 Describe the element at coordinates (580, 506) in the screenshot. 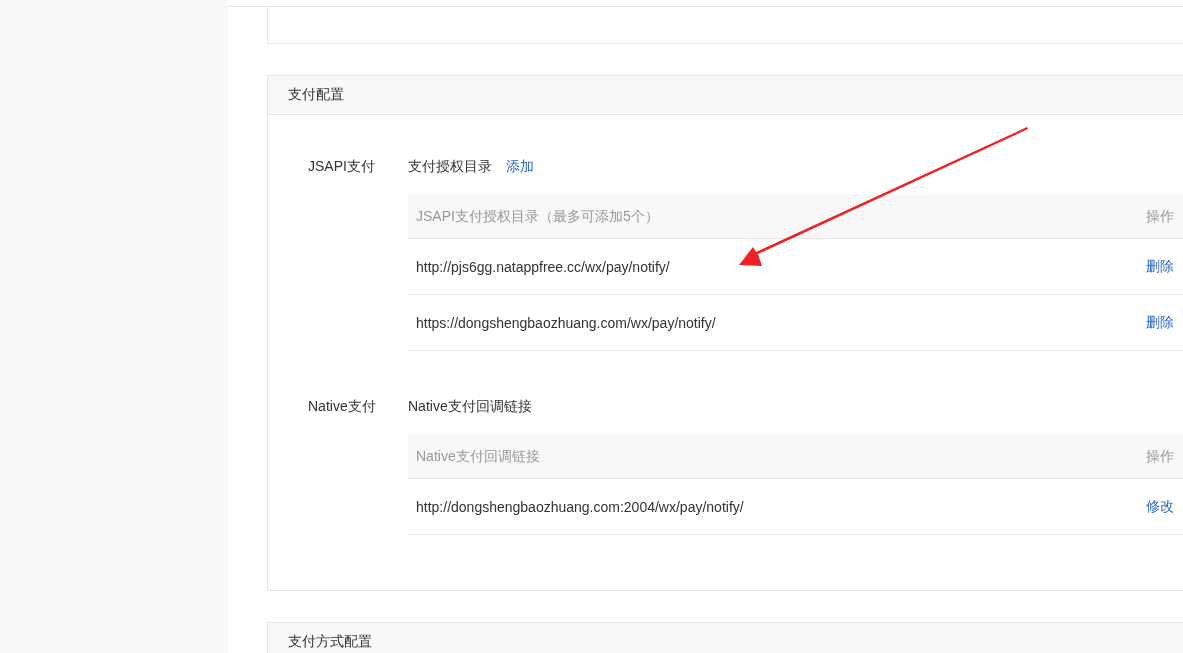

I see `url-cell: http://dongshengbaozhuang.com:2004/wx/pay/notify/` at that location.